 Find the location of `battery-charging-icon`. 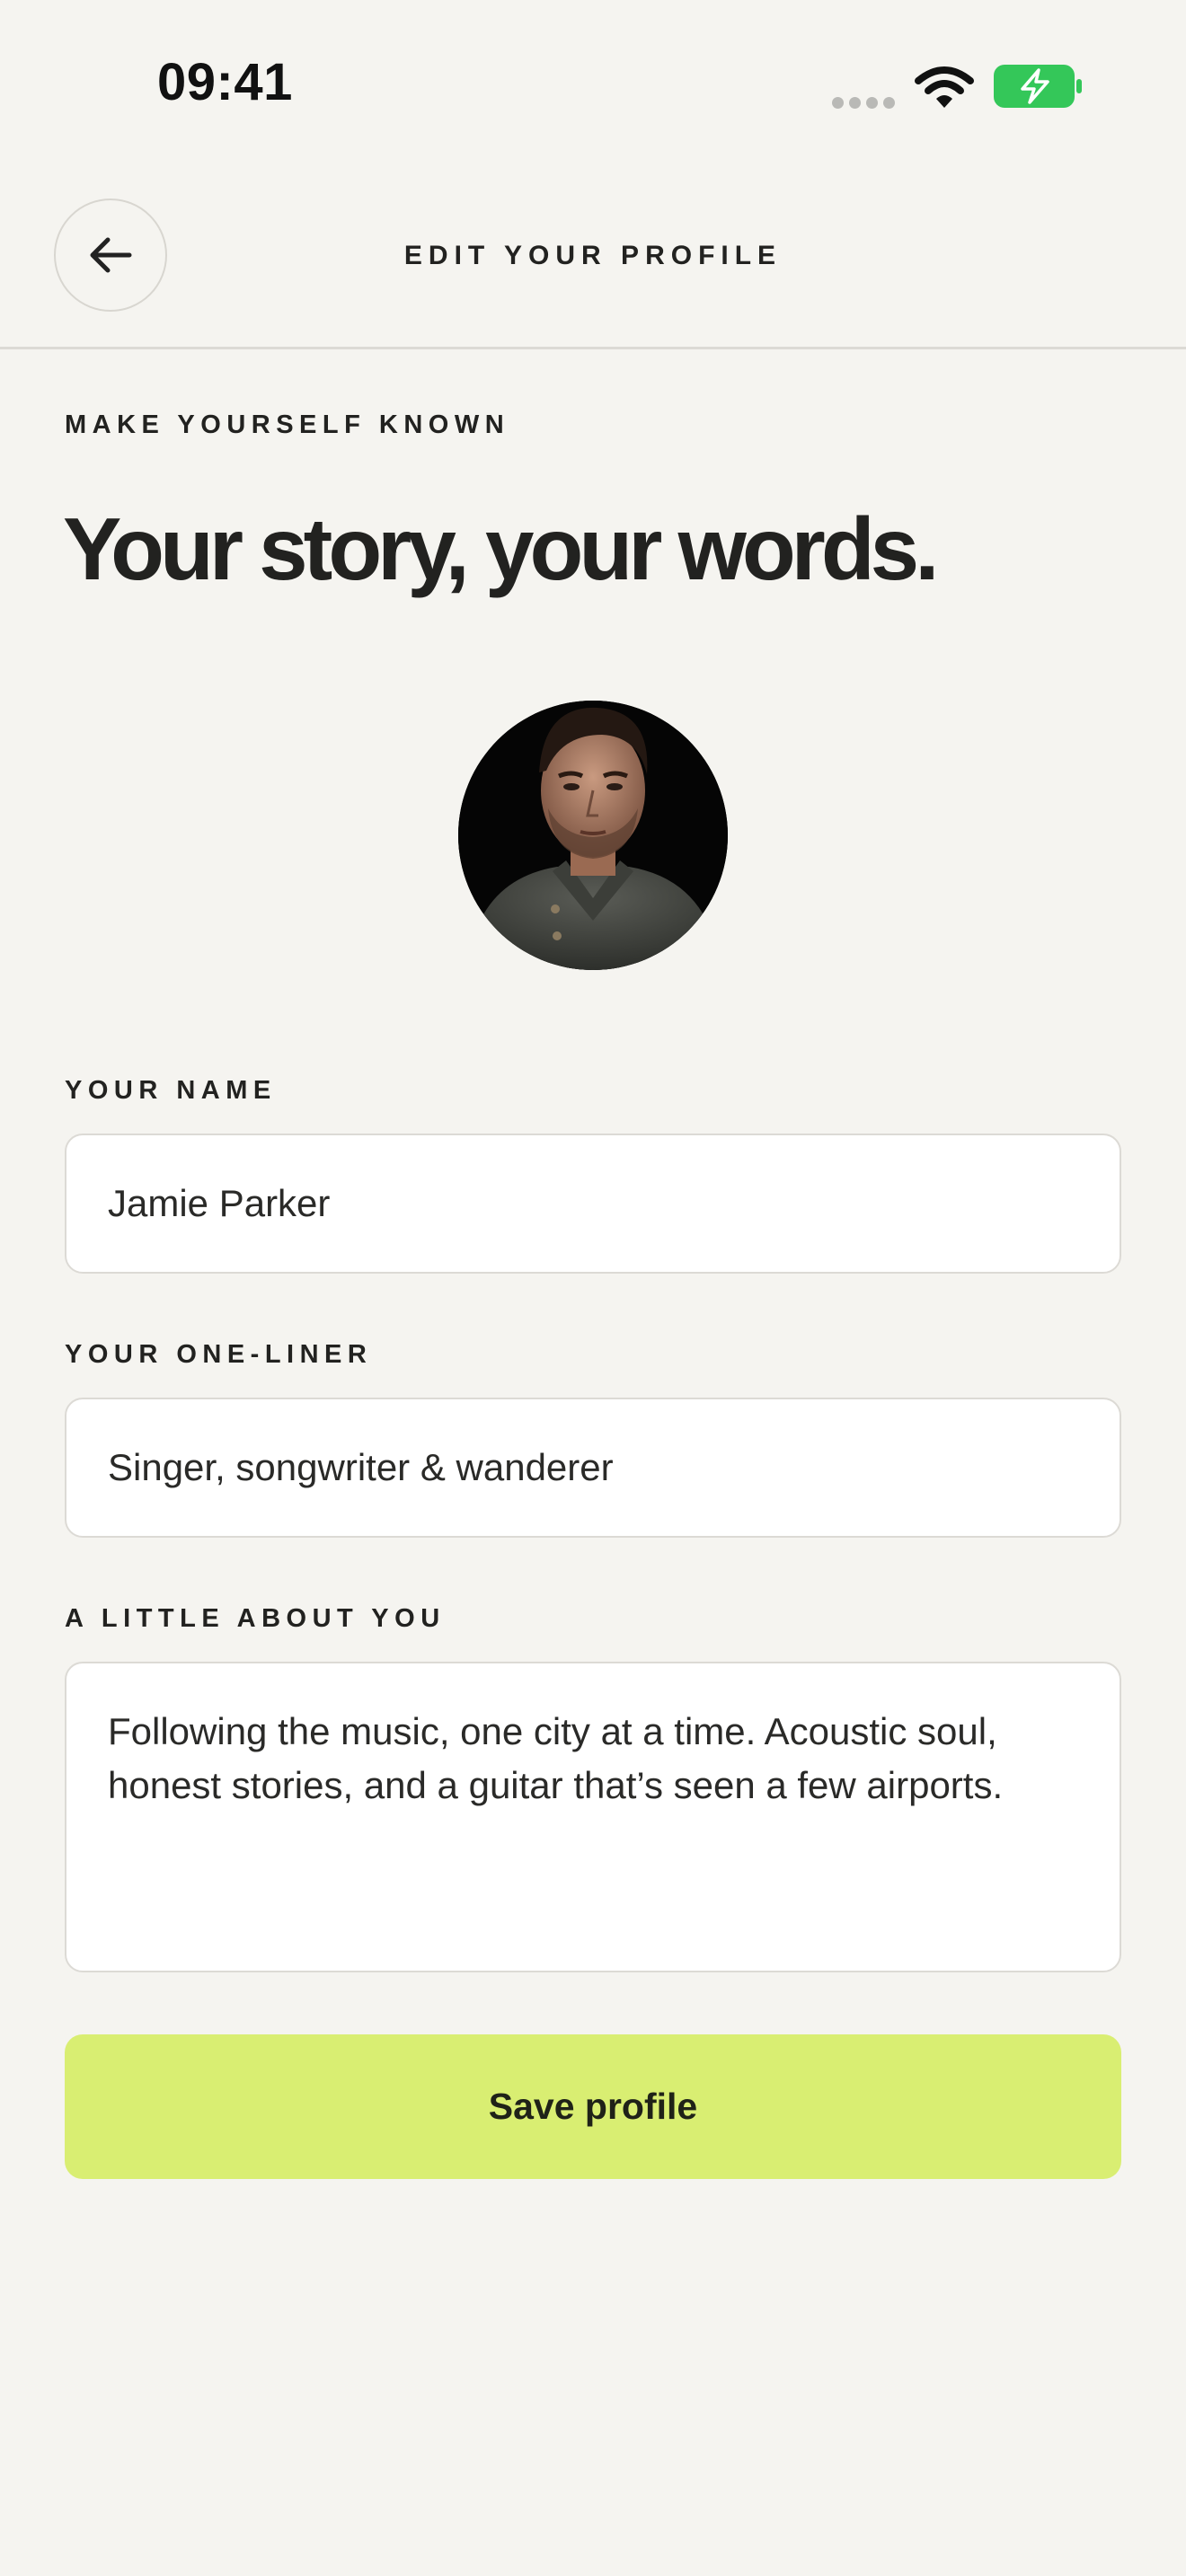

battery-charging-icon is located at coordinates (1038, 86).